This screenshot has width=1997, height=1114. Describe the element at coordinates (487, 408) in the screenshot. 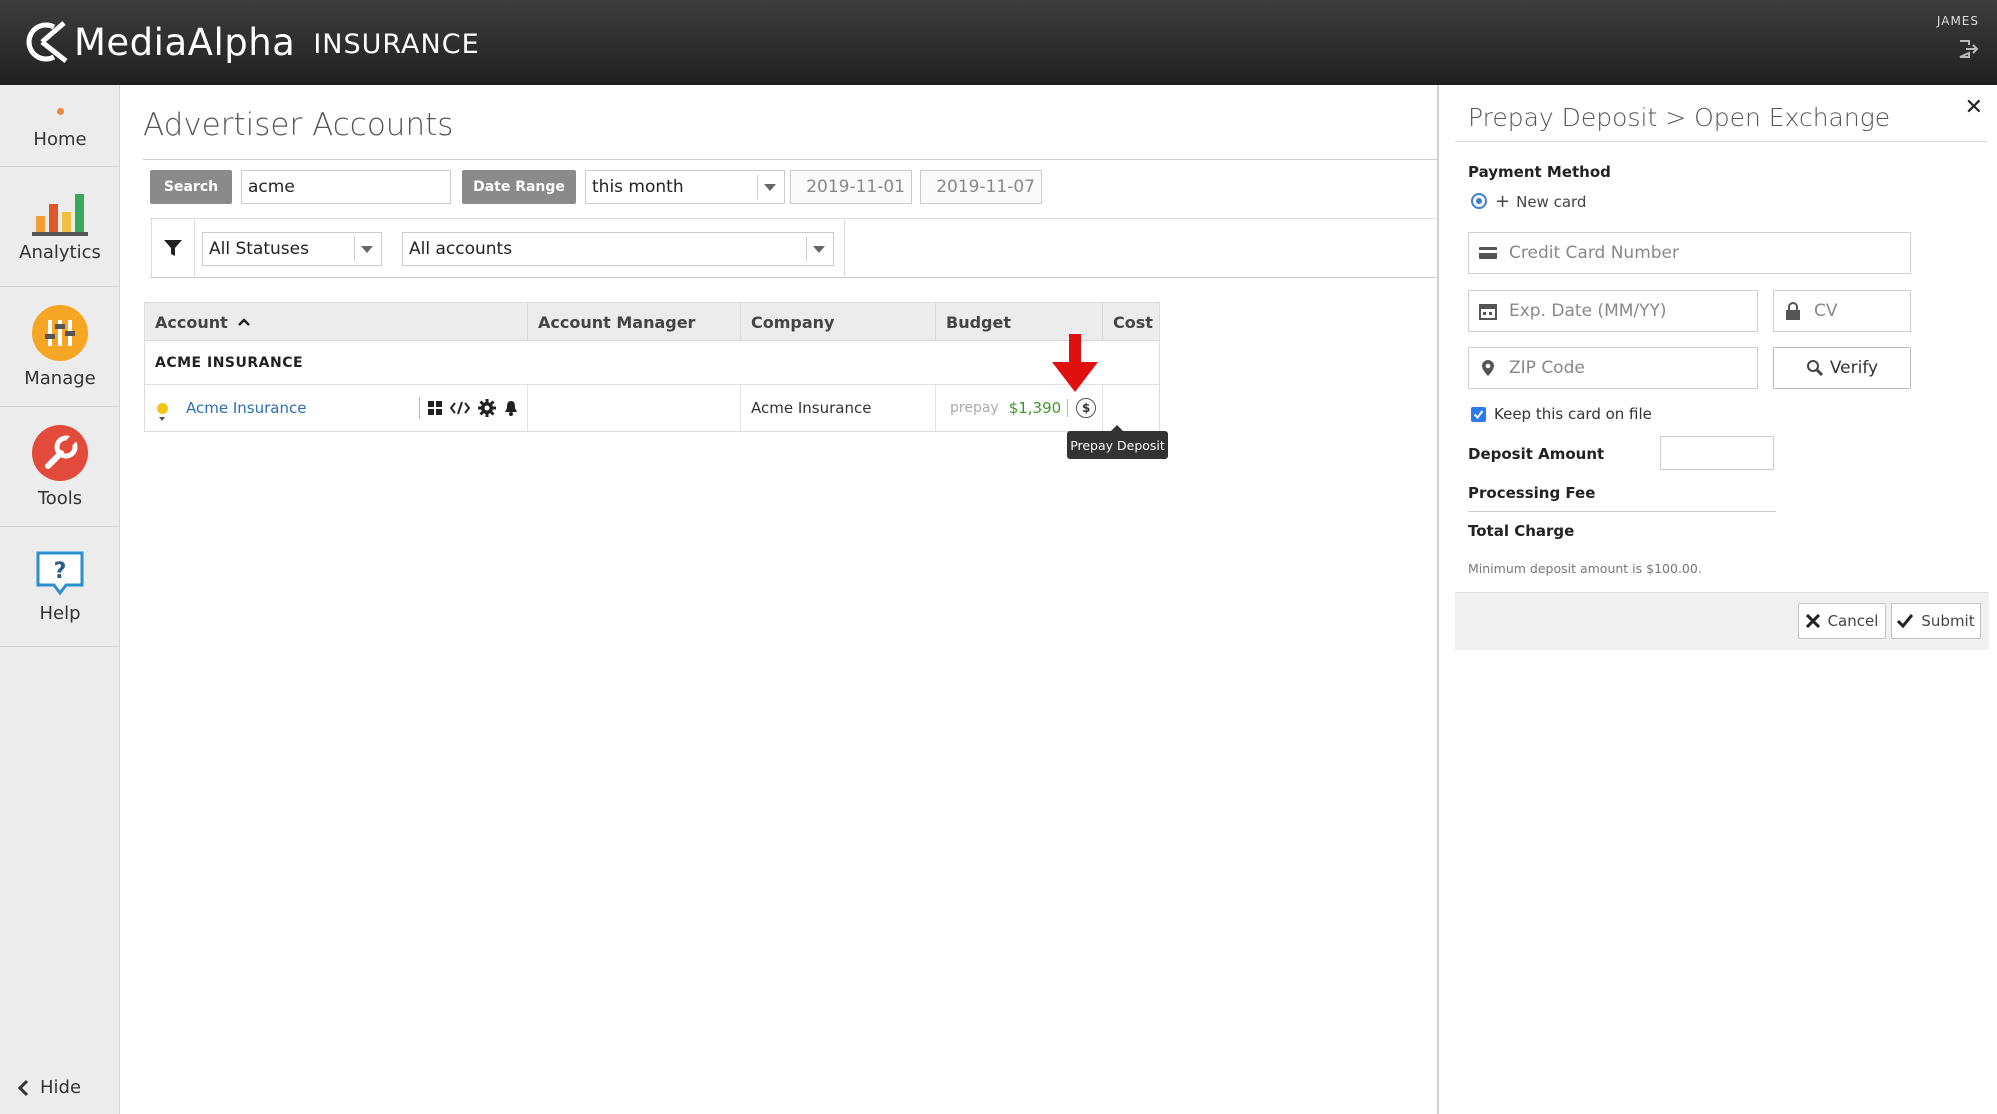

I see `gear-icon` at that location.